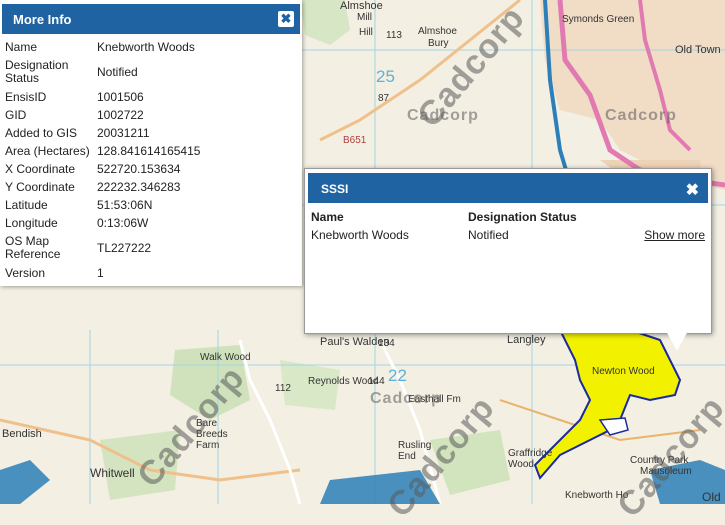 The height and width of the screenshot is (525, 725). What do you see at coordinates (384, 98) in the screenshot?
I see `map-label-87: 87` at bounding box center [384, 98].